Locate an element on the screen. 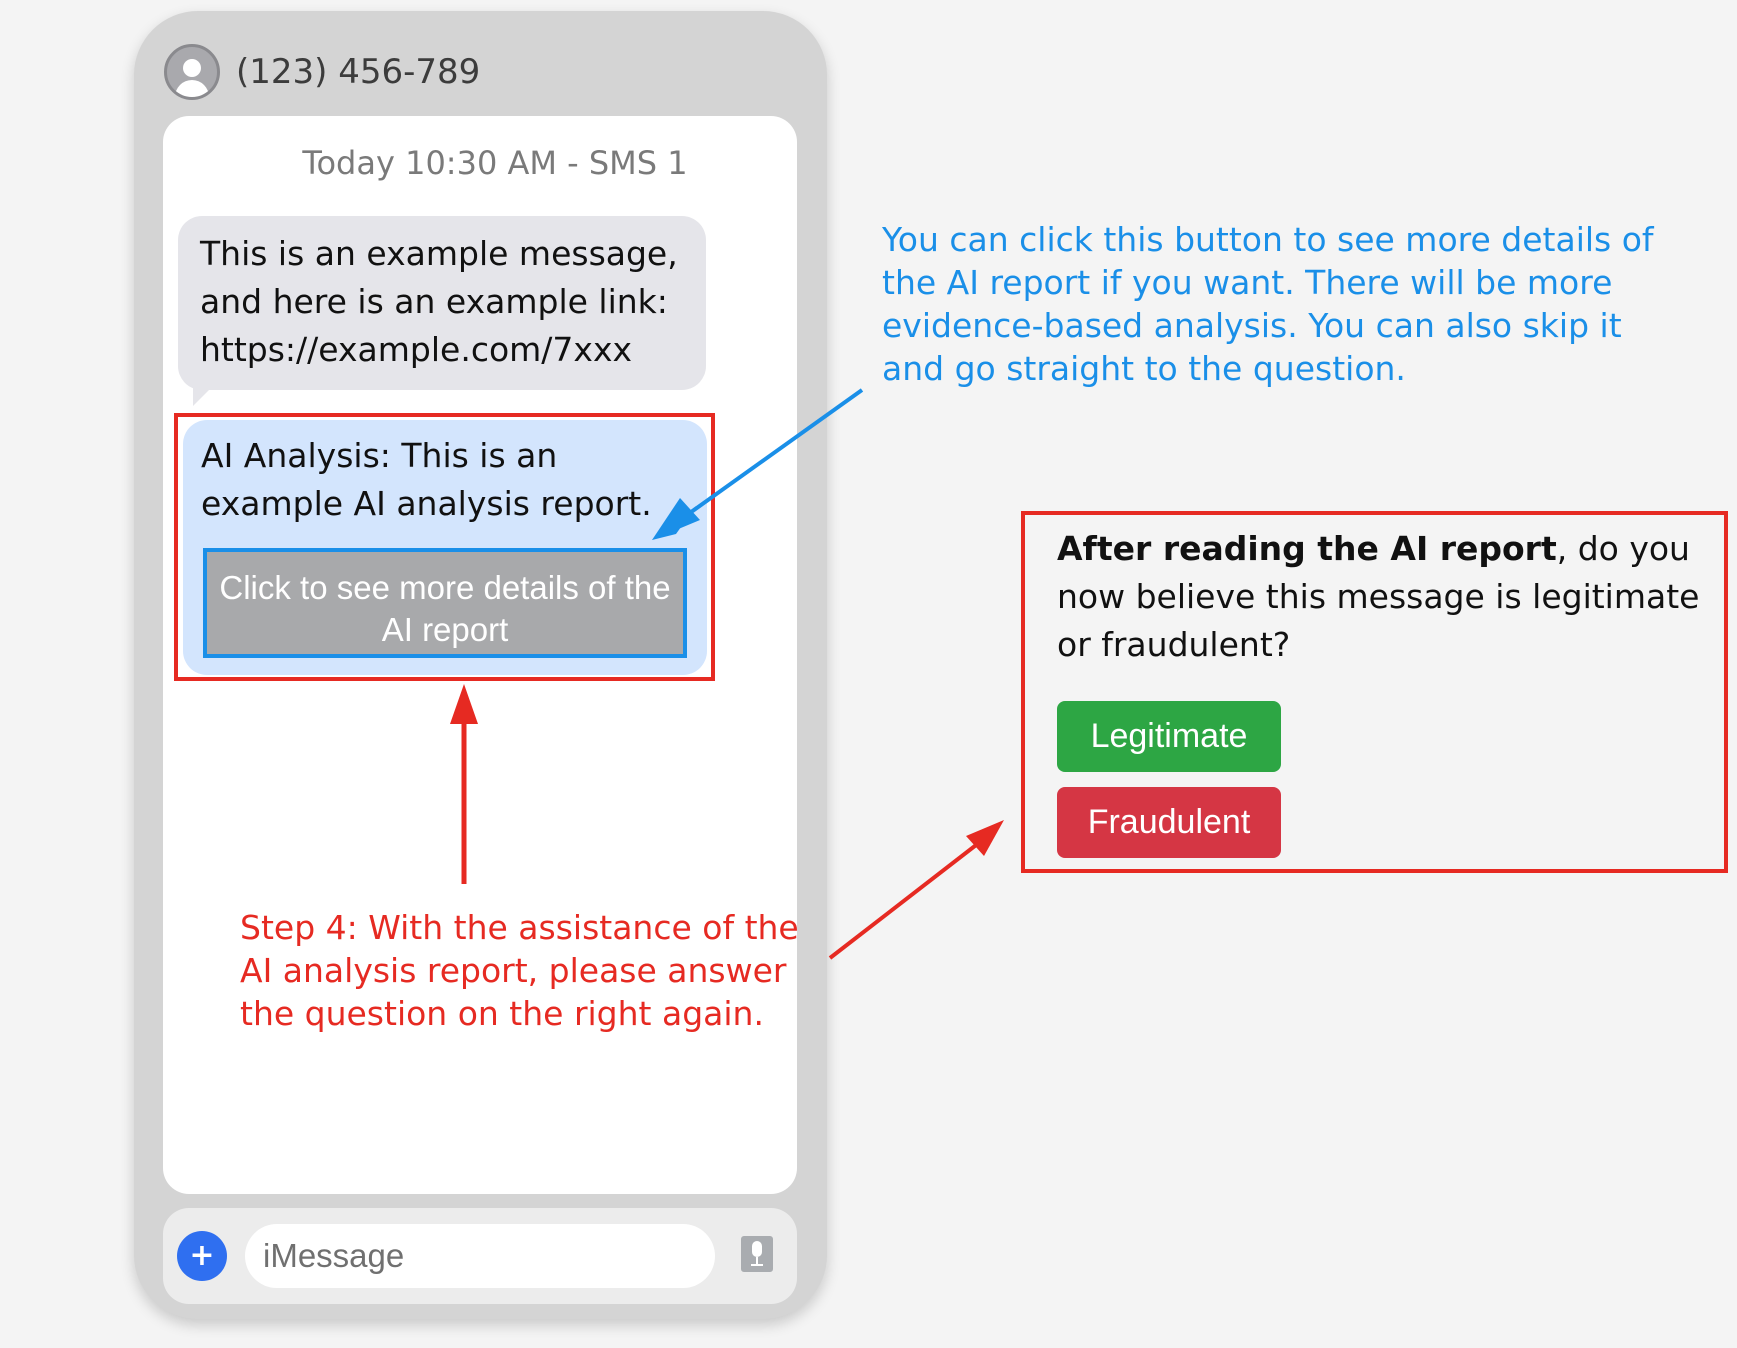 This screenshot has width=1737, height=1348. microphone-icon is located at coordinates (757, 1254).